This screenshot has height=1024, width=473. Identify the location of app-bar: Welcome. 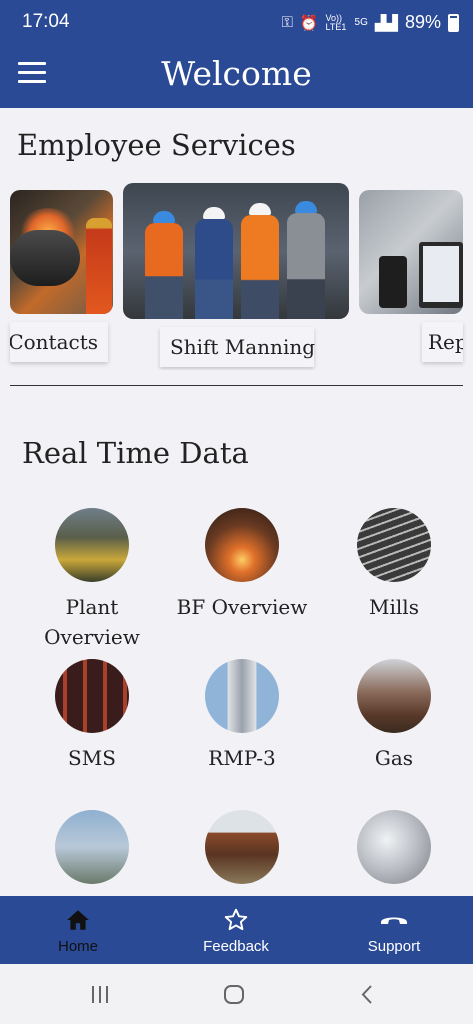
(236, 75).